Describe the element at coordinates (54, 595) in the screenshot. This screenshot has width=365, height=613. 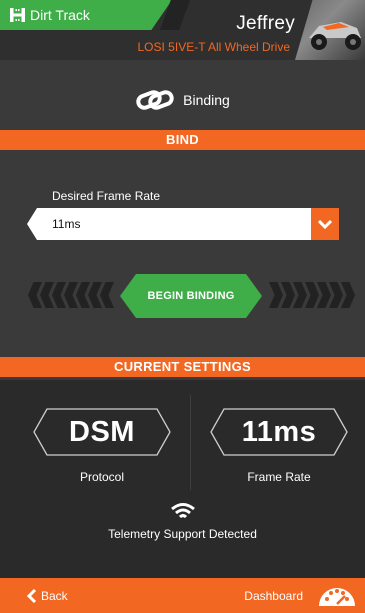
I see `back-label: Back` at that location.